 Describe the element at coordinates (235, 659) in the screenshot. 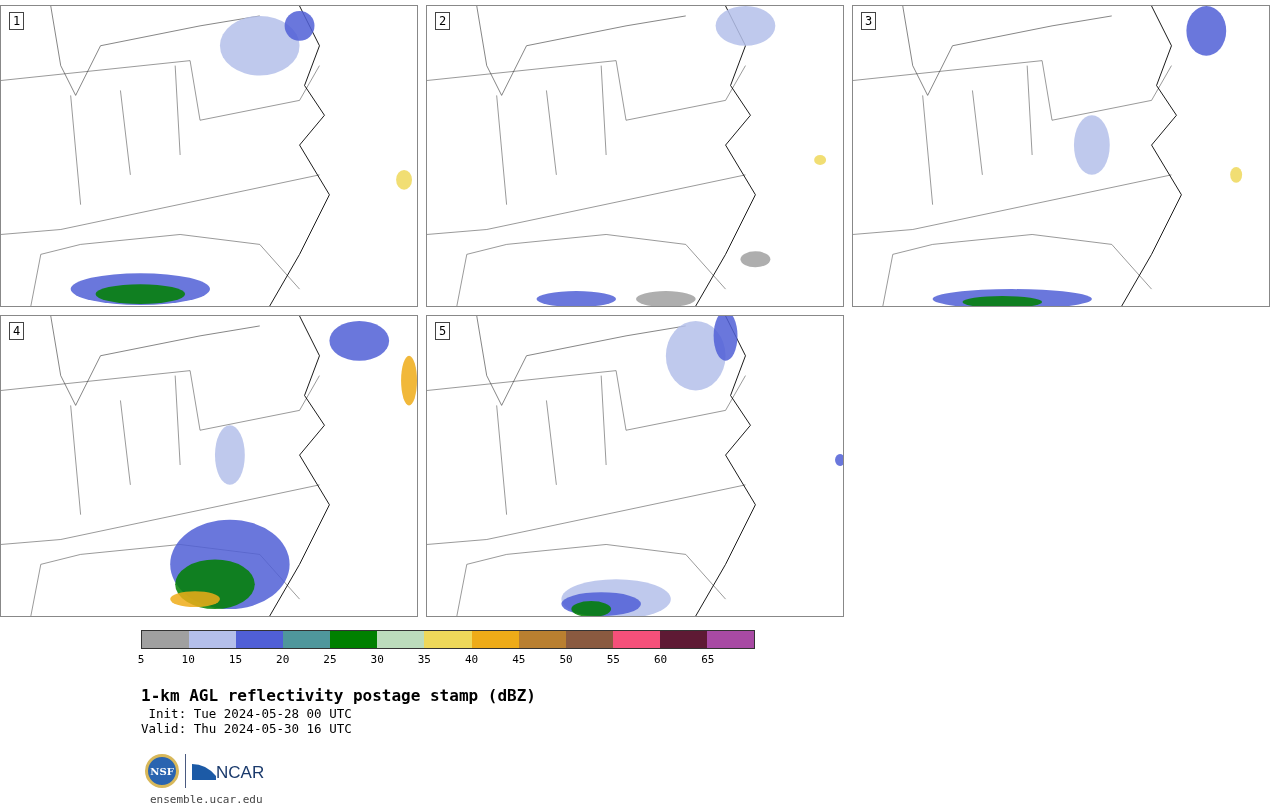

I see `tick-label: 15` at that location.